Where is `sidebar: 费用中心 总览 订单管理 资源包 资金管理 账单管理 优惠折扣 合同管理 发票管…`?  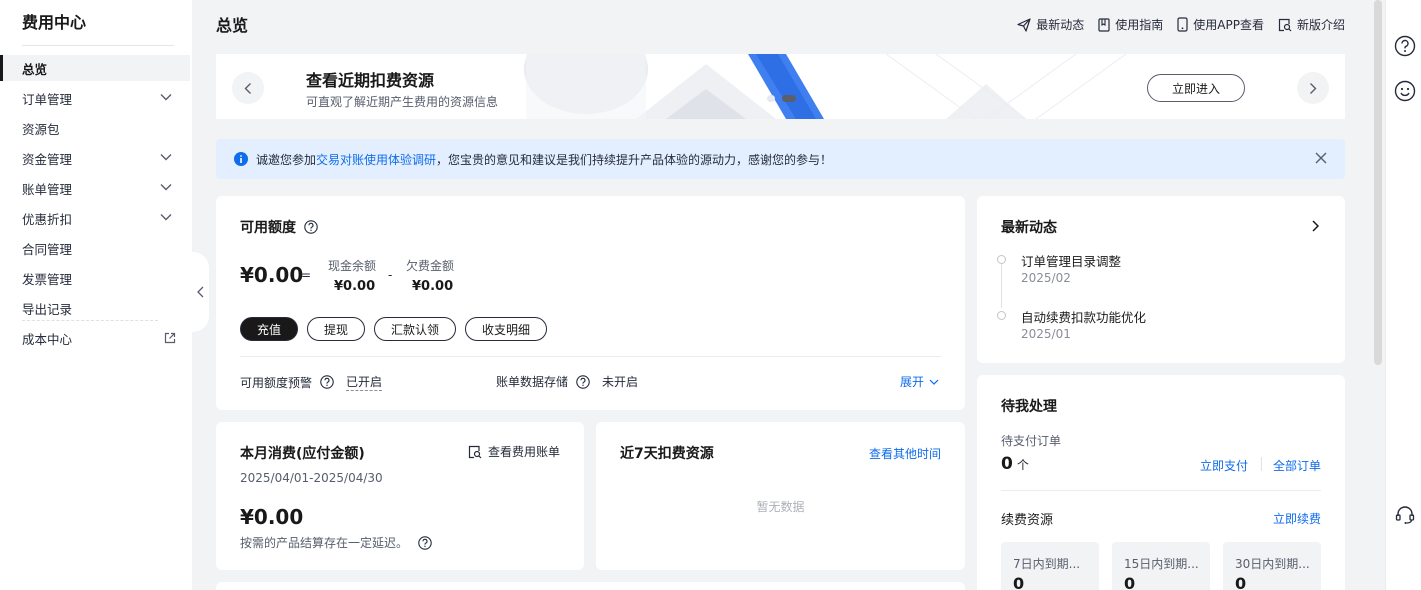
sidebar: 费用中心 总览 订单管理 资源包 资金管理 账单管理 优惠折扣 合同管理 发票管… is located at coordinates (96, 295).